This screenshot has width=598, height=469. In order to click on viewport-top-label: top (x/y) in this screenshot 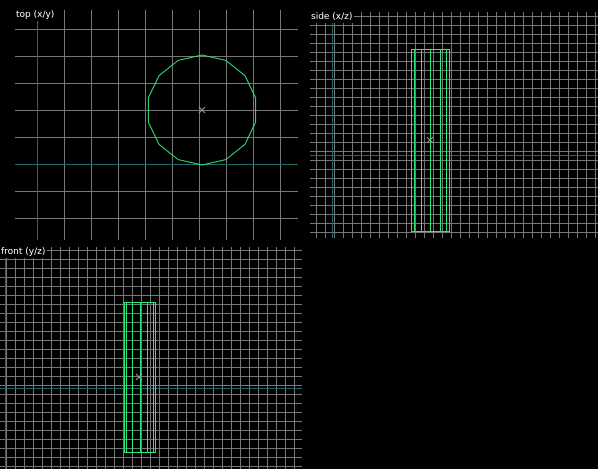, I will do `click(36, 15)`.